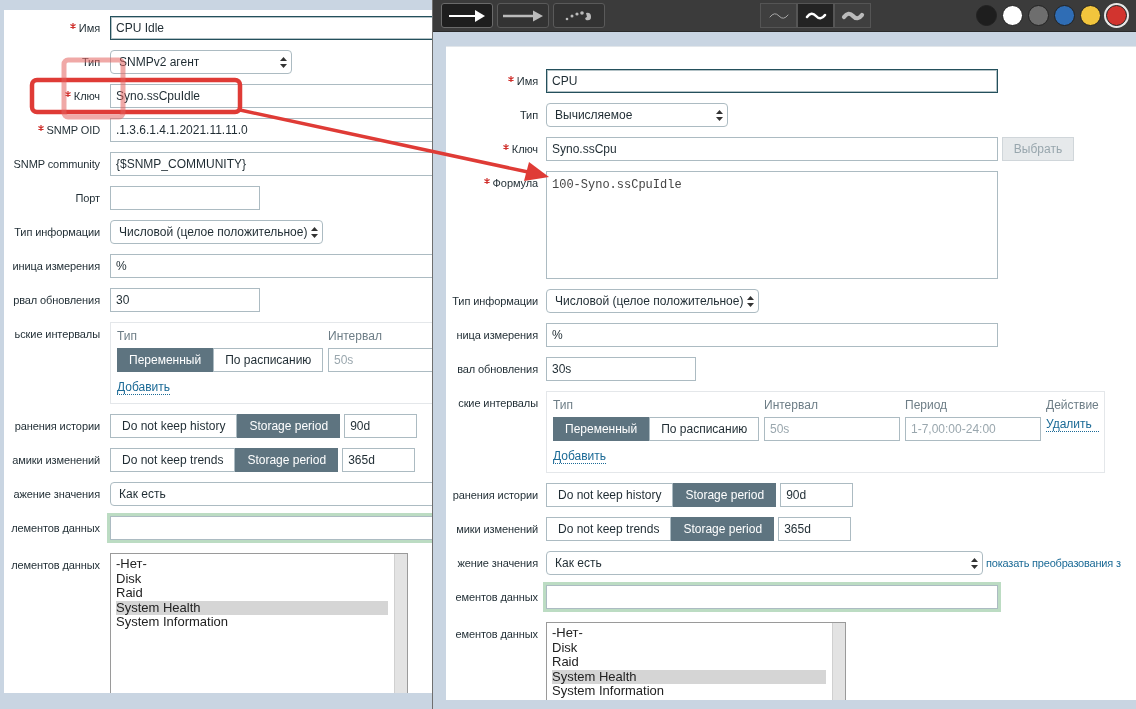 The image size is (1136, 709). Describe the element at coordinates (1072, 424) in the screenshot. I see `link: Удалить` at that location.